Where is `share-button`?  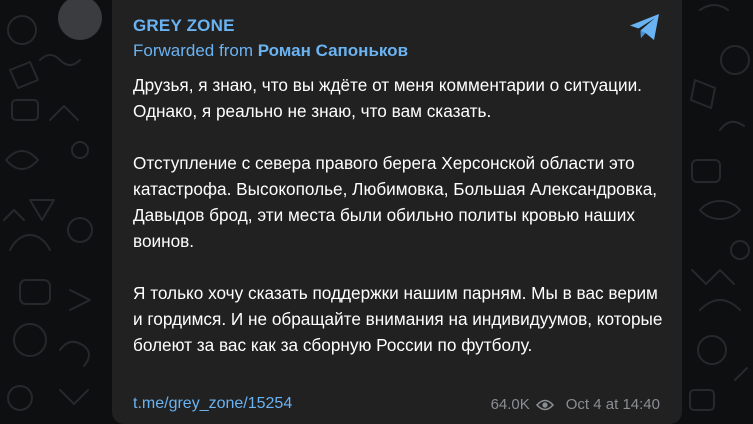 share-button is located at coordinates (645, 27).